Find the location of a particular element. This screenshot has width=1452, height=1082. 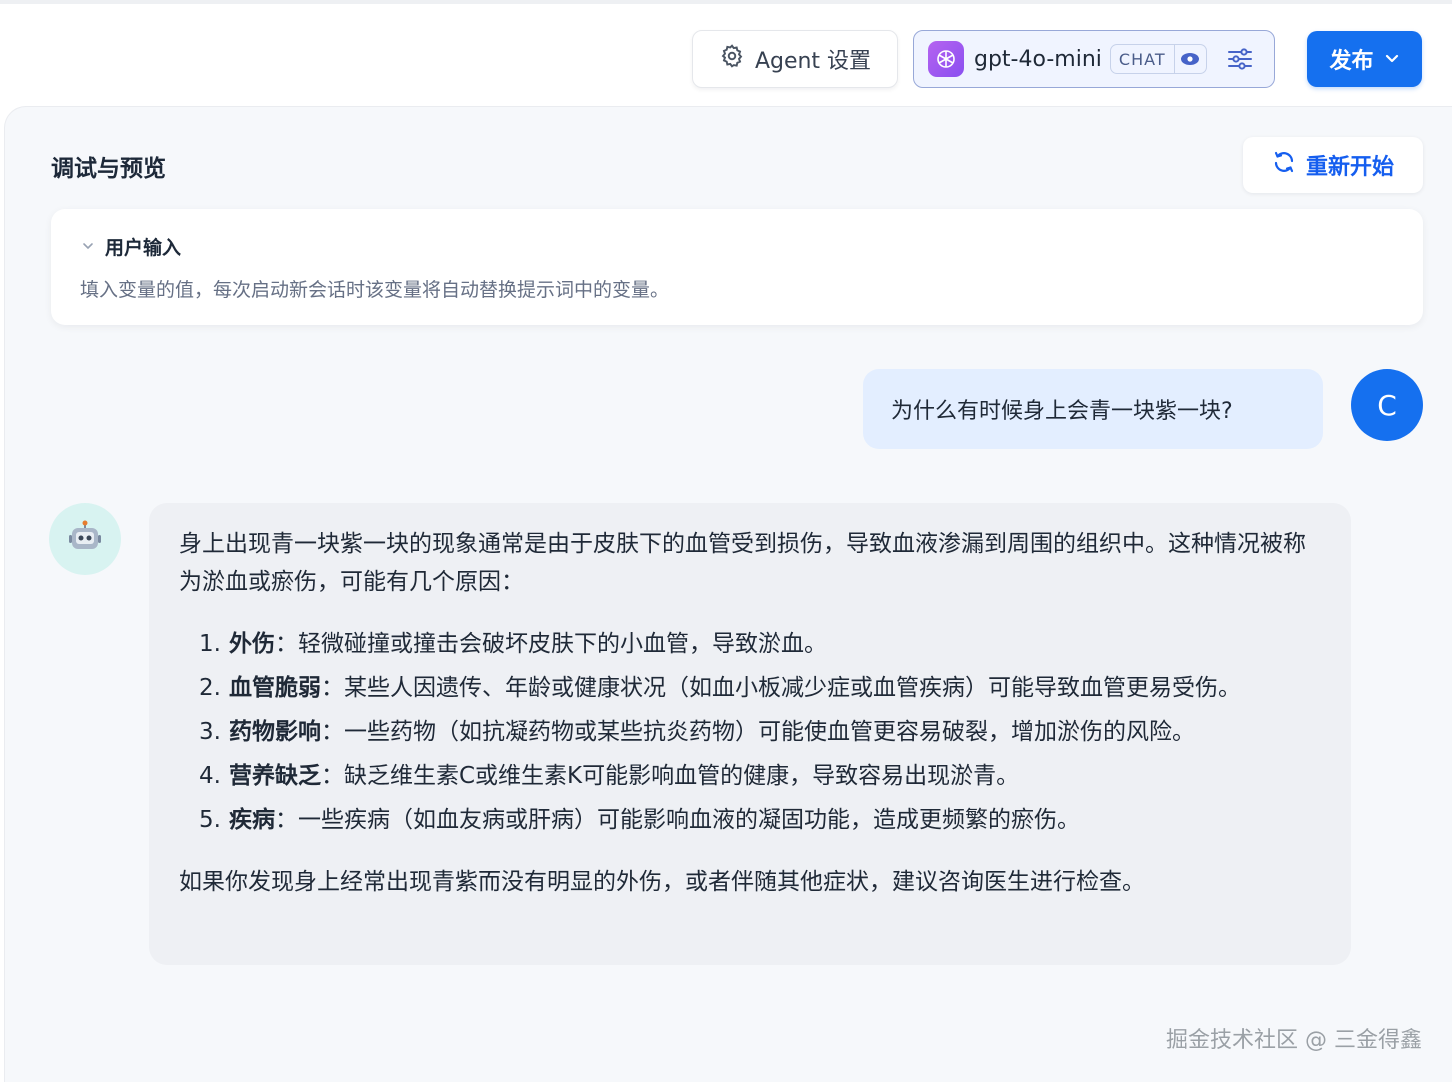

reason-title: 药物影响 is located at coordinates (275, 732).